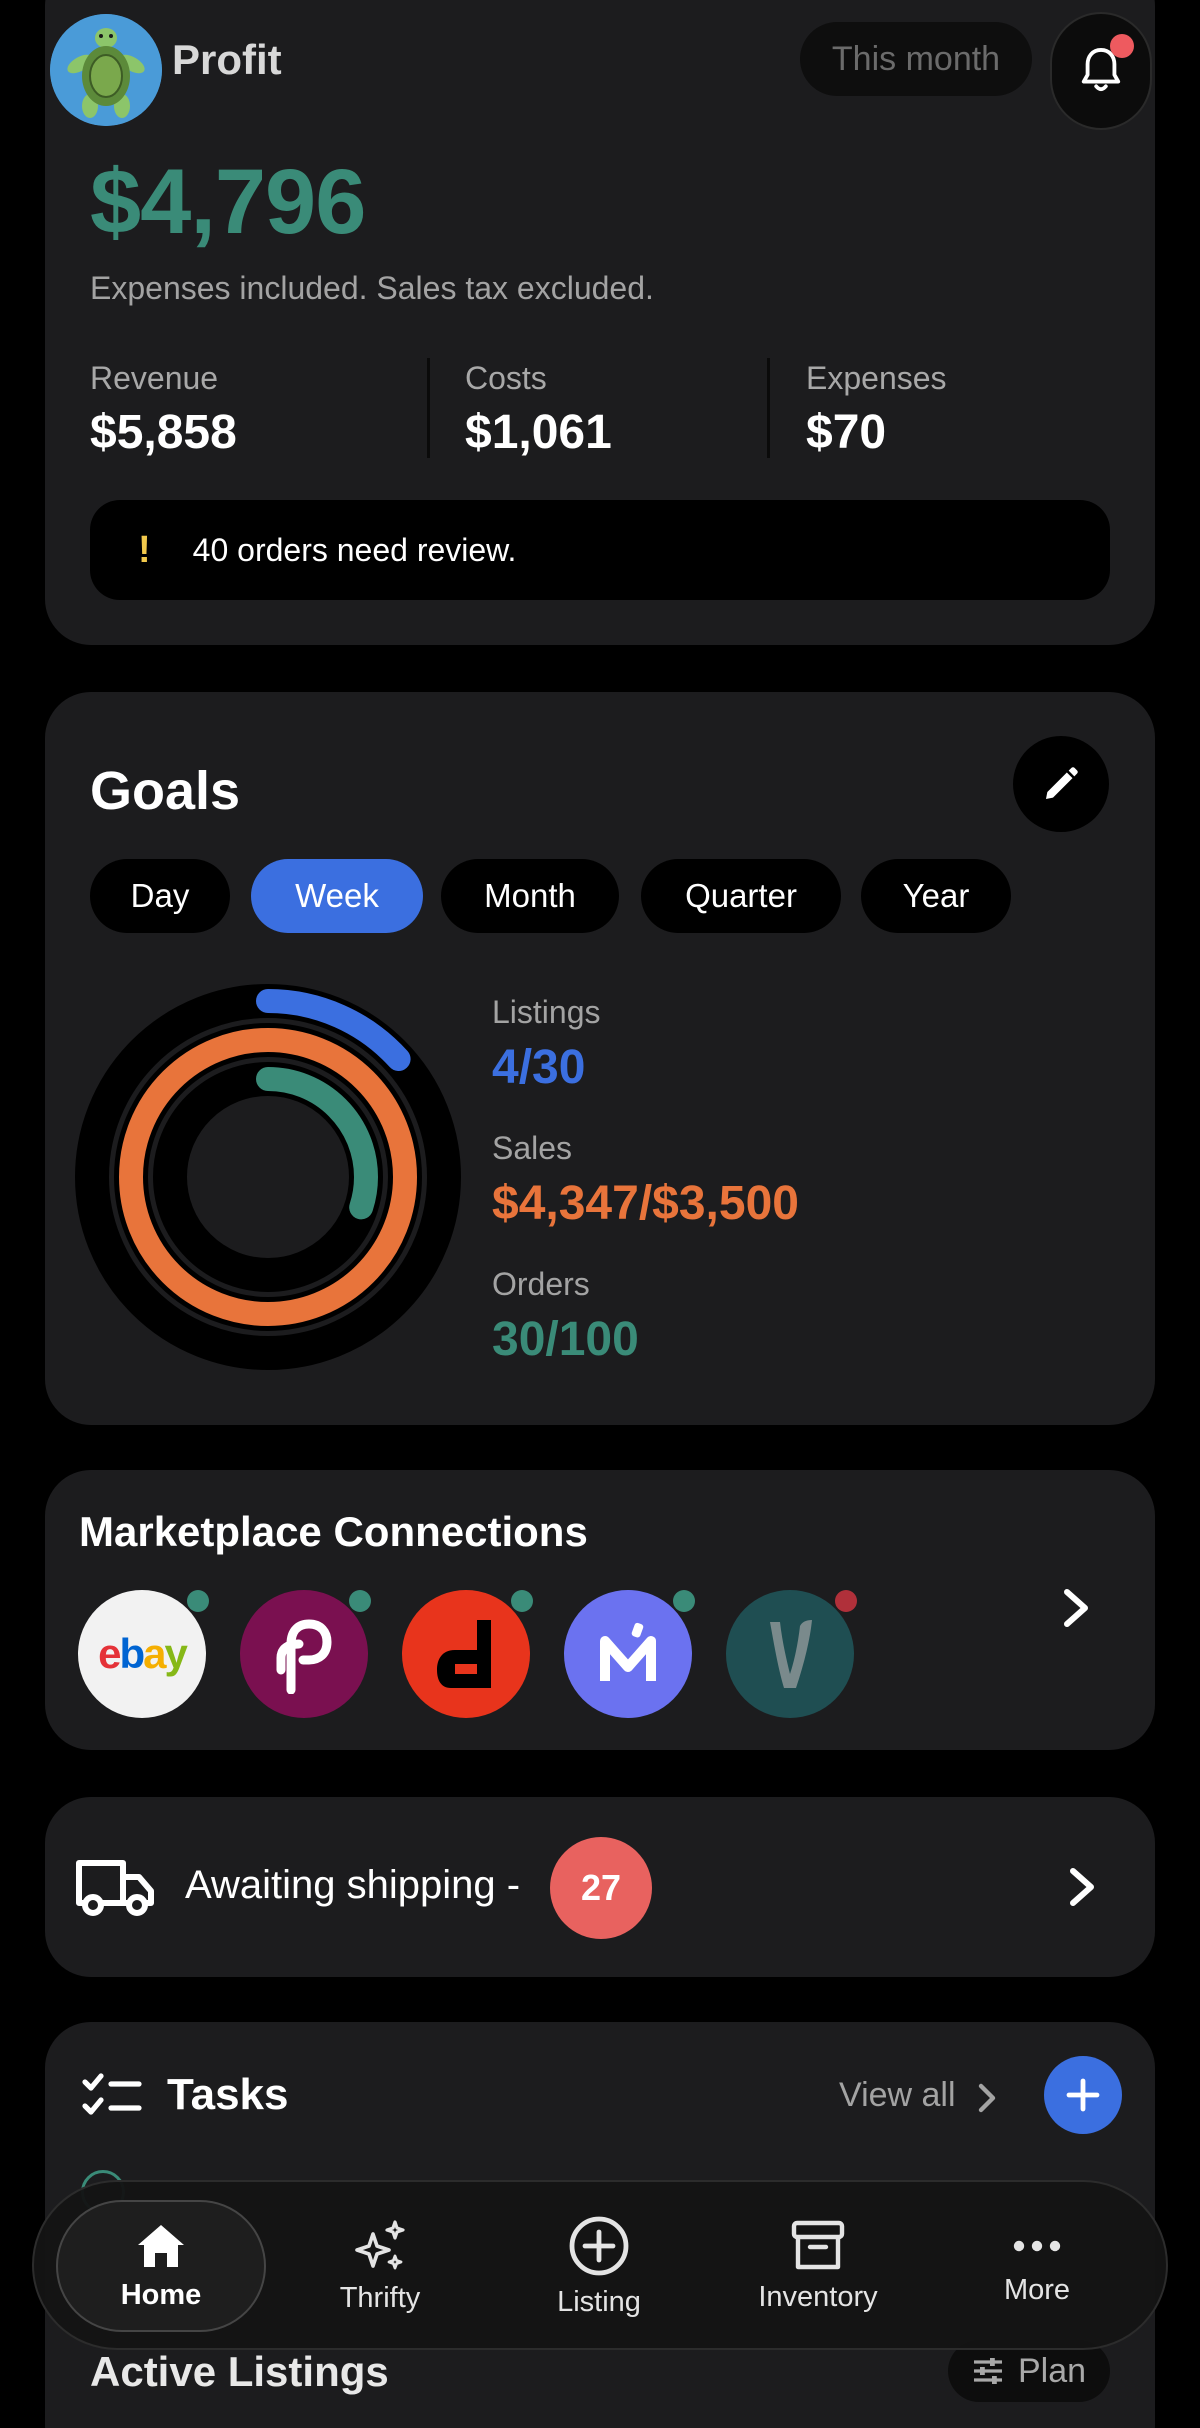 This screenshot has width=1200, height=2428. Describe the element at coordinates (846, 432) in the screenshot. I see `expenses-value: $70` at that location.